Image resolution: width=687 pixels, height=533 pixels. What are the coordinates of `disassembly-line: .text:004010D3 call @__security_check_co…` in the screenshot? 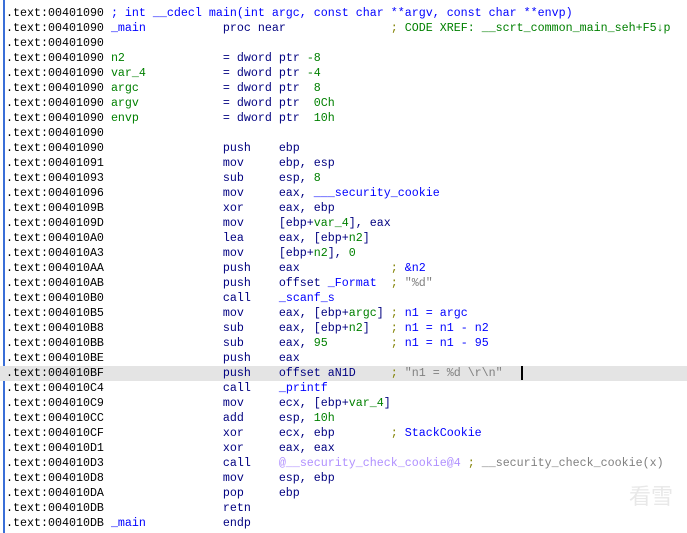 It's located at (343, 463).